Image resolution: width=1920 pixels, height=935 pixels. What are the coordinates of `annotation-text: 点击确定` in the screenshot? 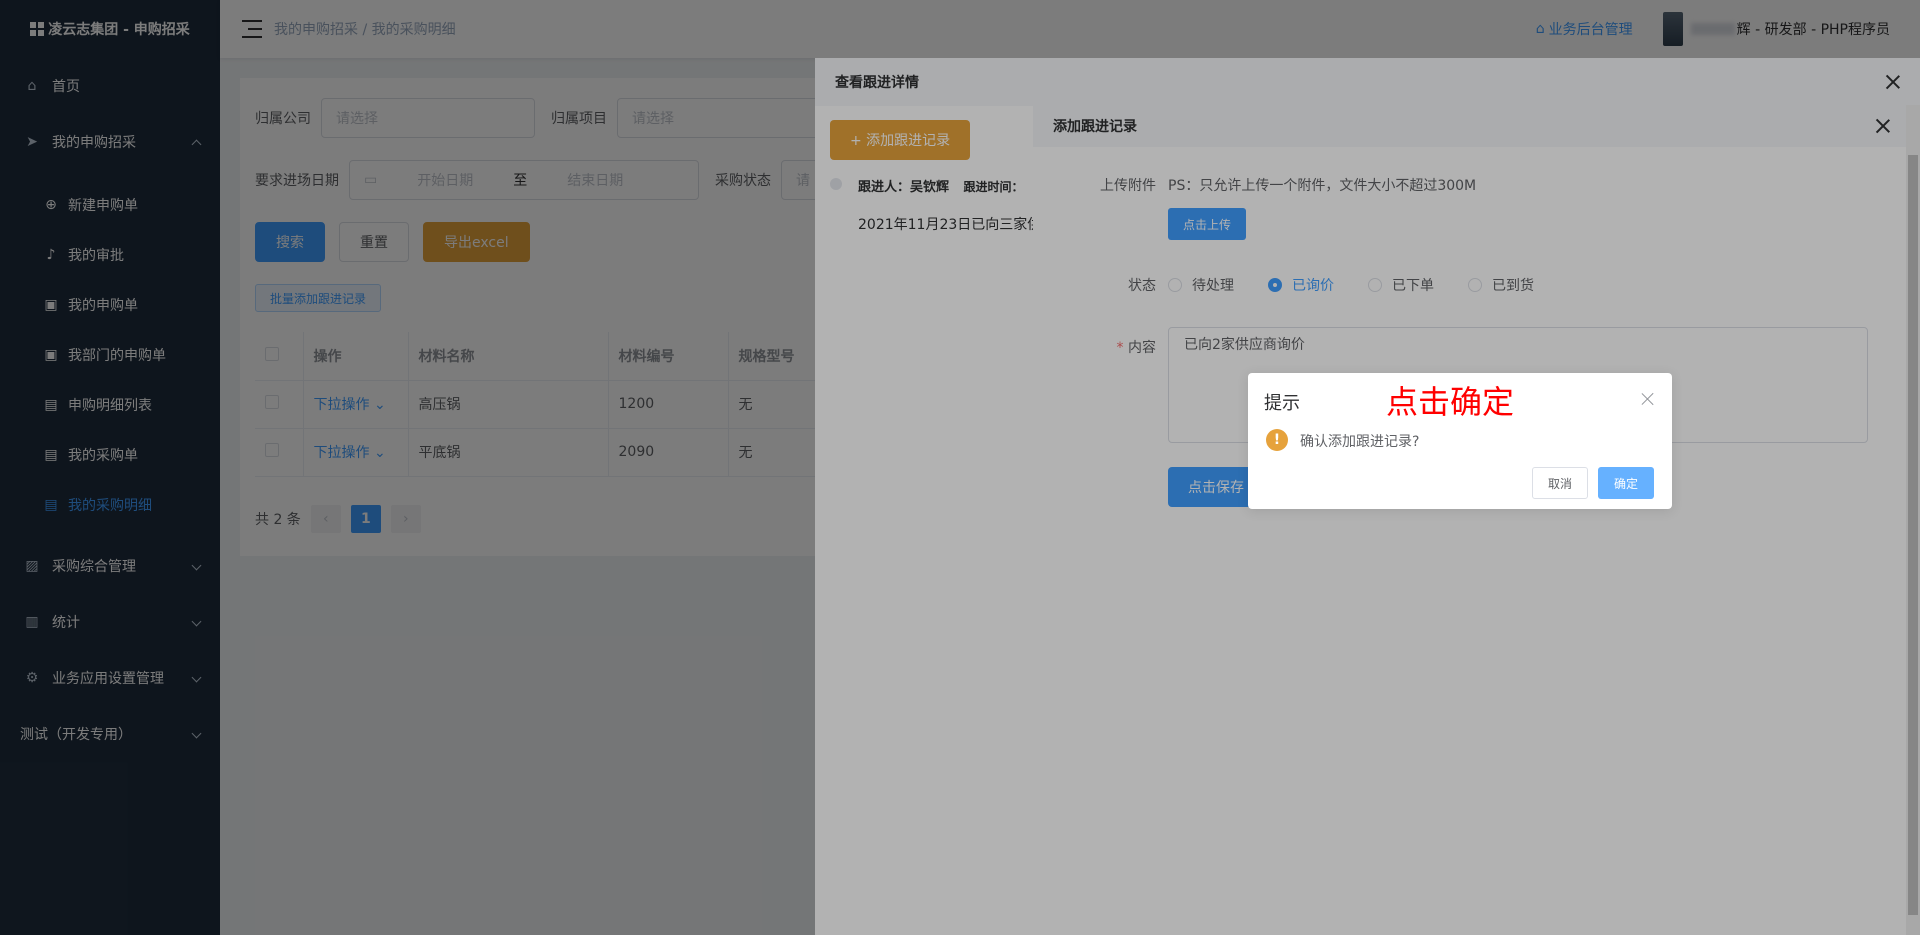 It's located at (1450, 402).